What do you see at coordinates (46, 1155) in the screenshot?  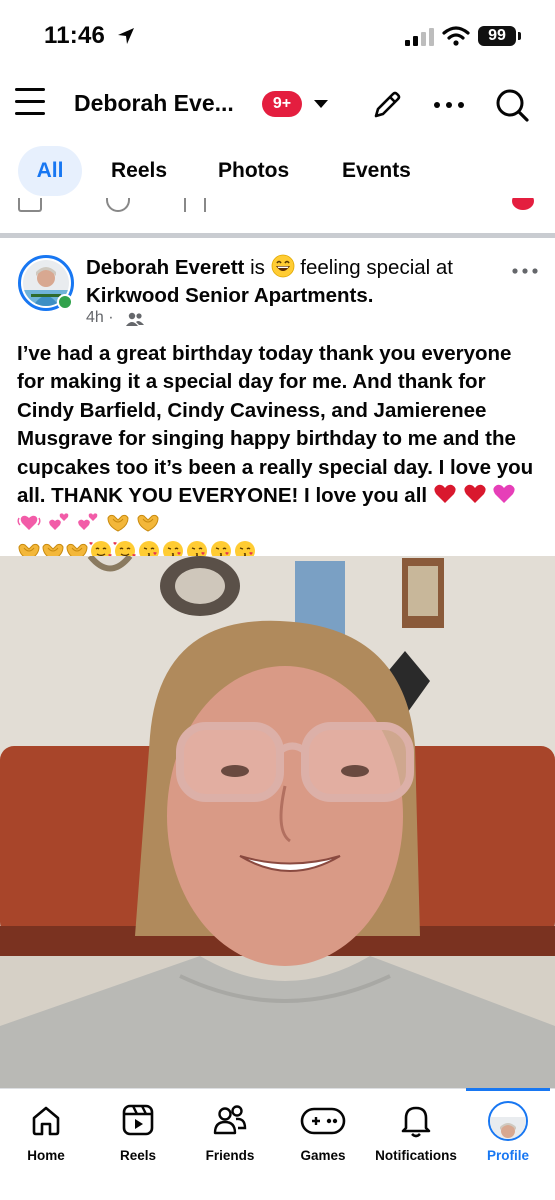 I see `nav-label-home: Home` at bounding box center [46, 1155].